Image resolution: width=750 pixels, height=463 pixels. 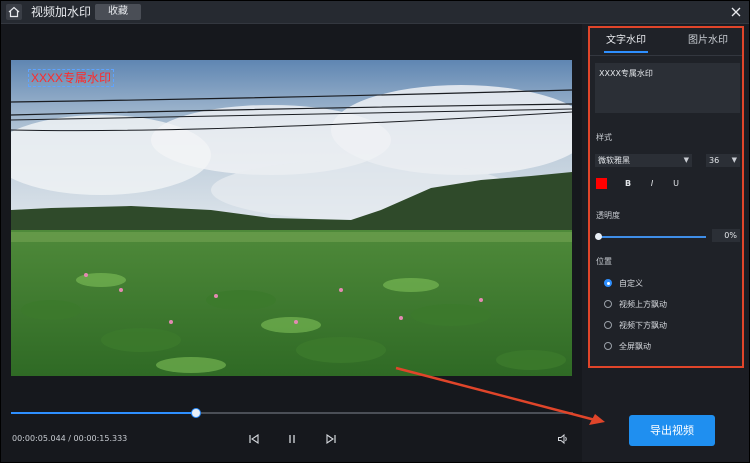 I want to click on position-option-label: 视频下方飘动, so click(x=643, y=325).